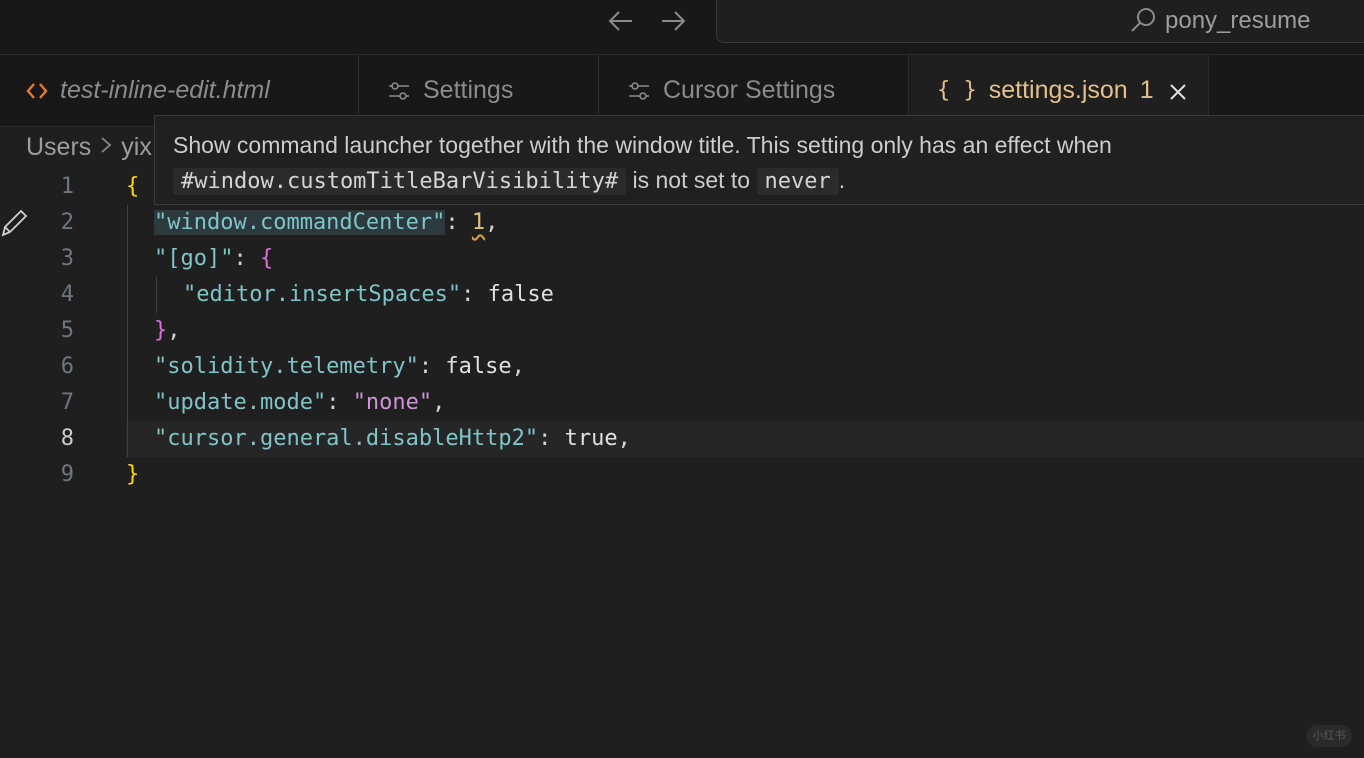  What do you see at coordinates (67, 186) in the screenshot?
I see `line-number: 1` at bounding box center [67, 186].